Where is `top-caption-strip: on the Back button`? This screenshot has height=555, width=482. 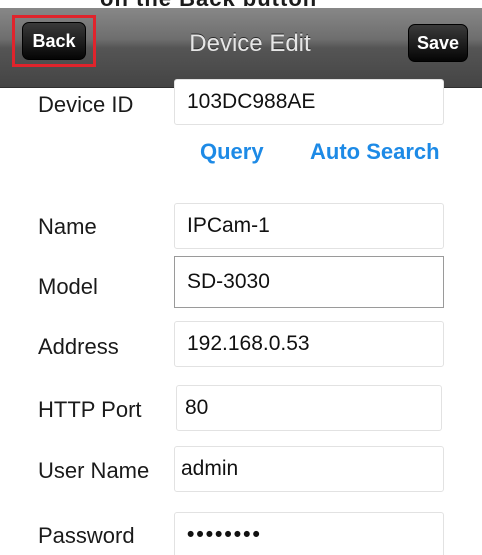 top-caption-strip: on the Back button is located at coordinates (241, 4).